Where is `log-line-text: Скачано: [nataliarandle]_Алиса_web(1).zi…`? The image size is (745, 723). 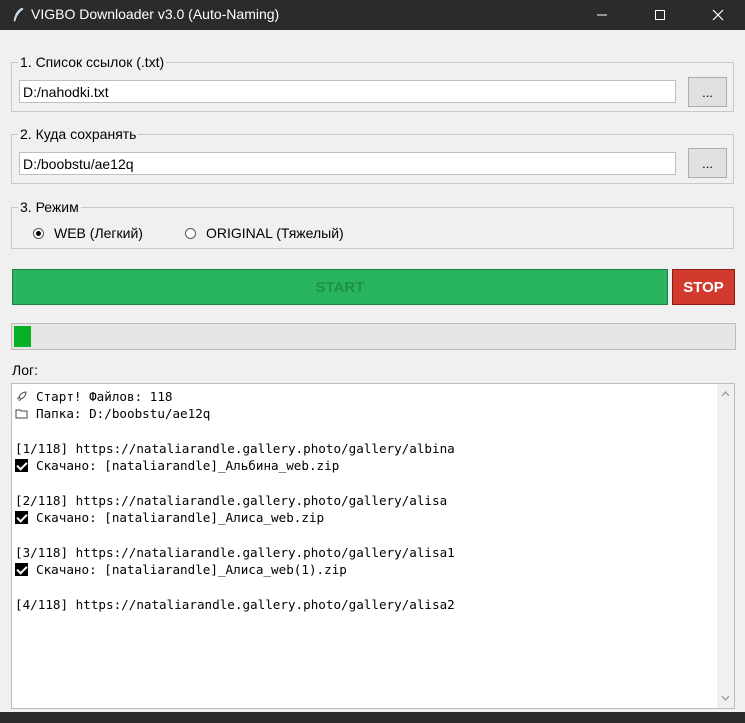
log-line-text: Скачано: [nataliarandle]_Алиса_web(1).zi… is located at coordinates (191, 569).